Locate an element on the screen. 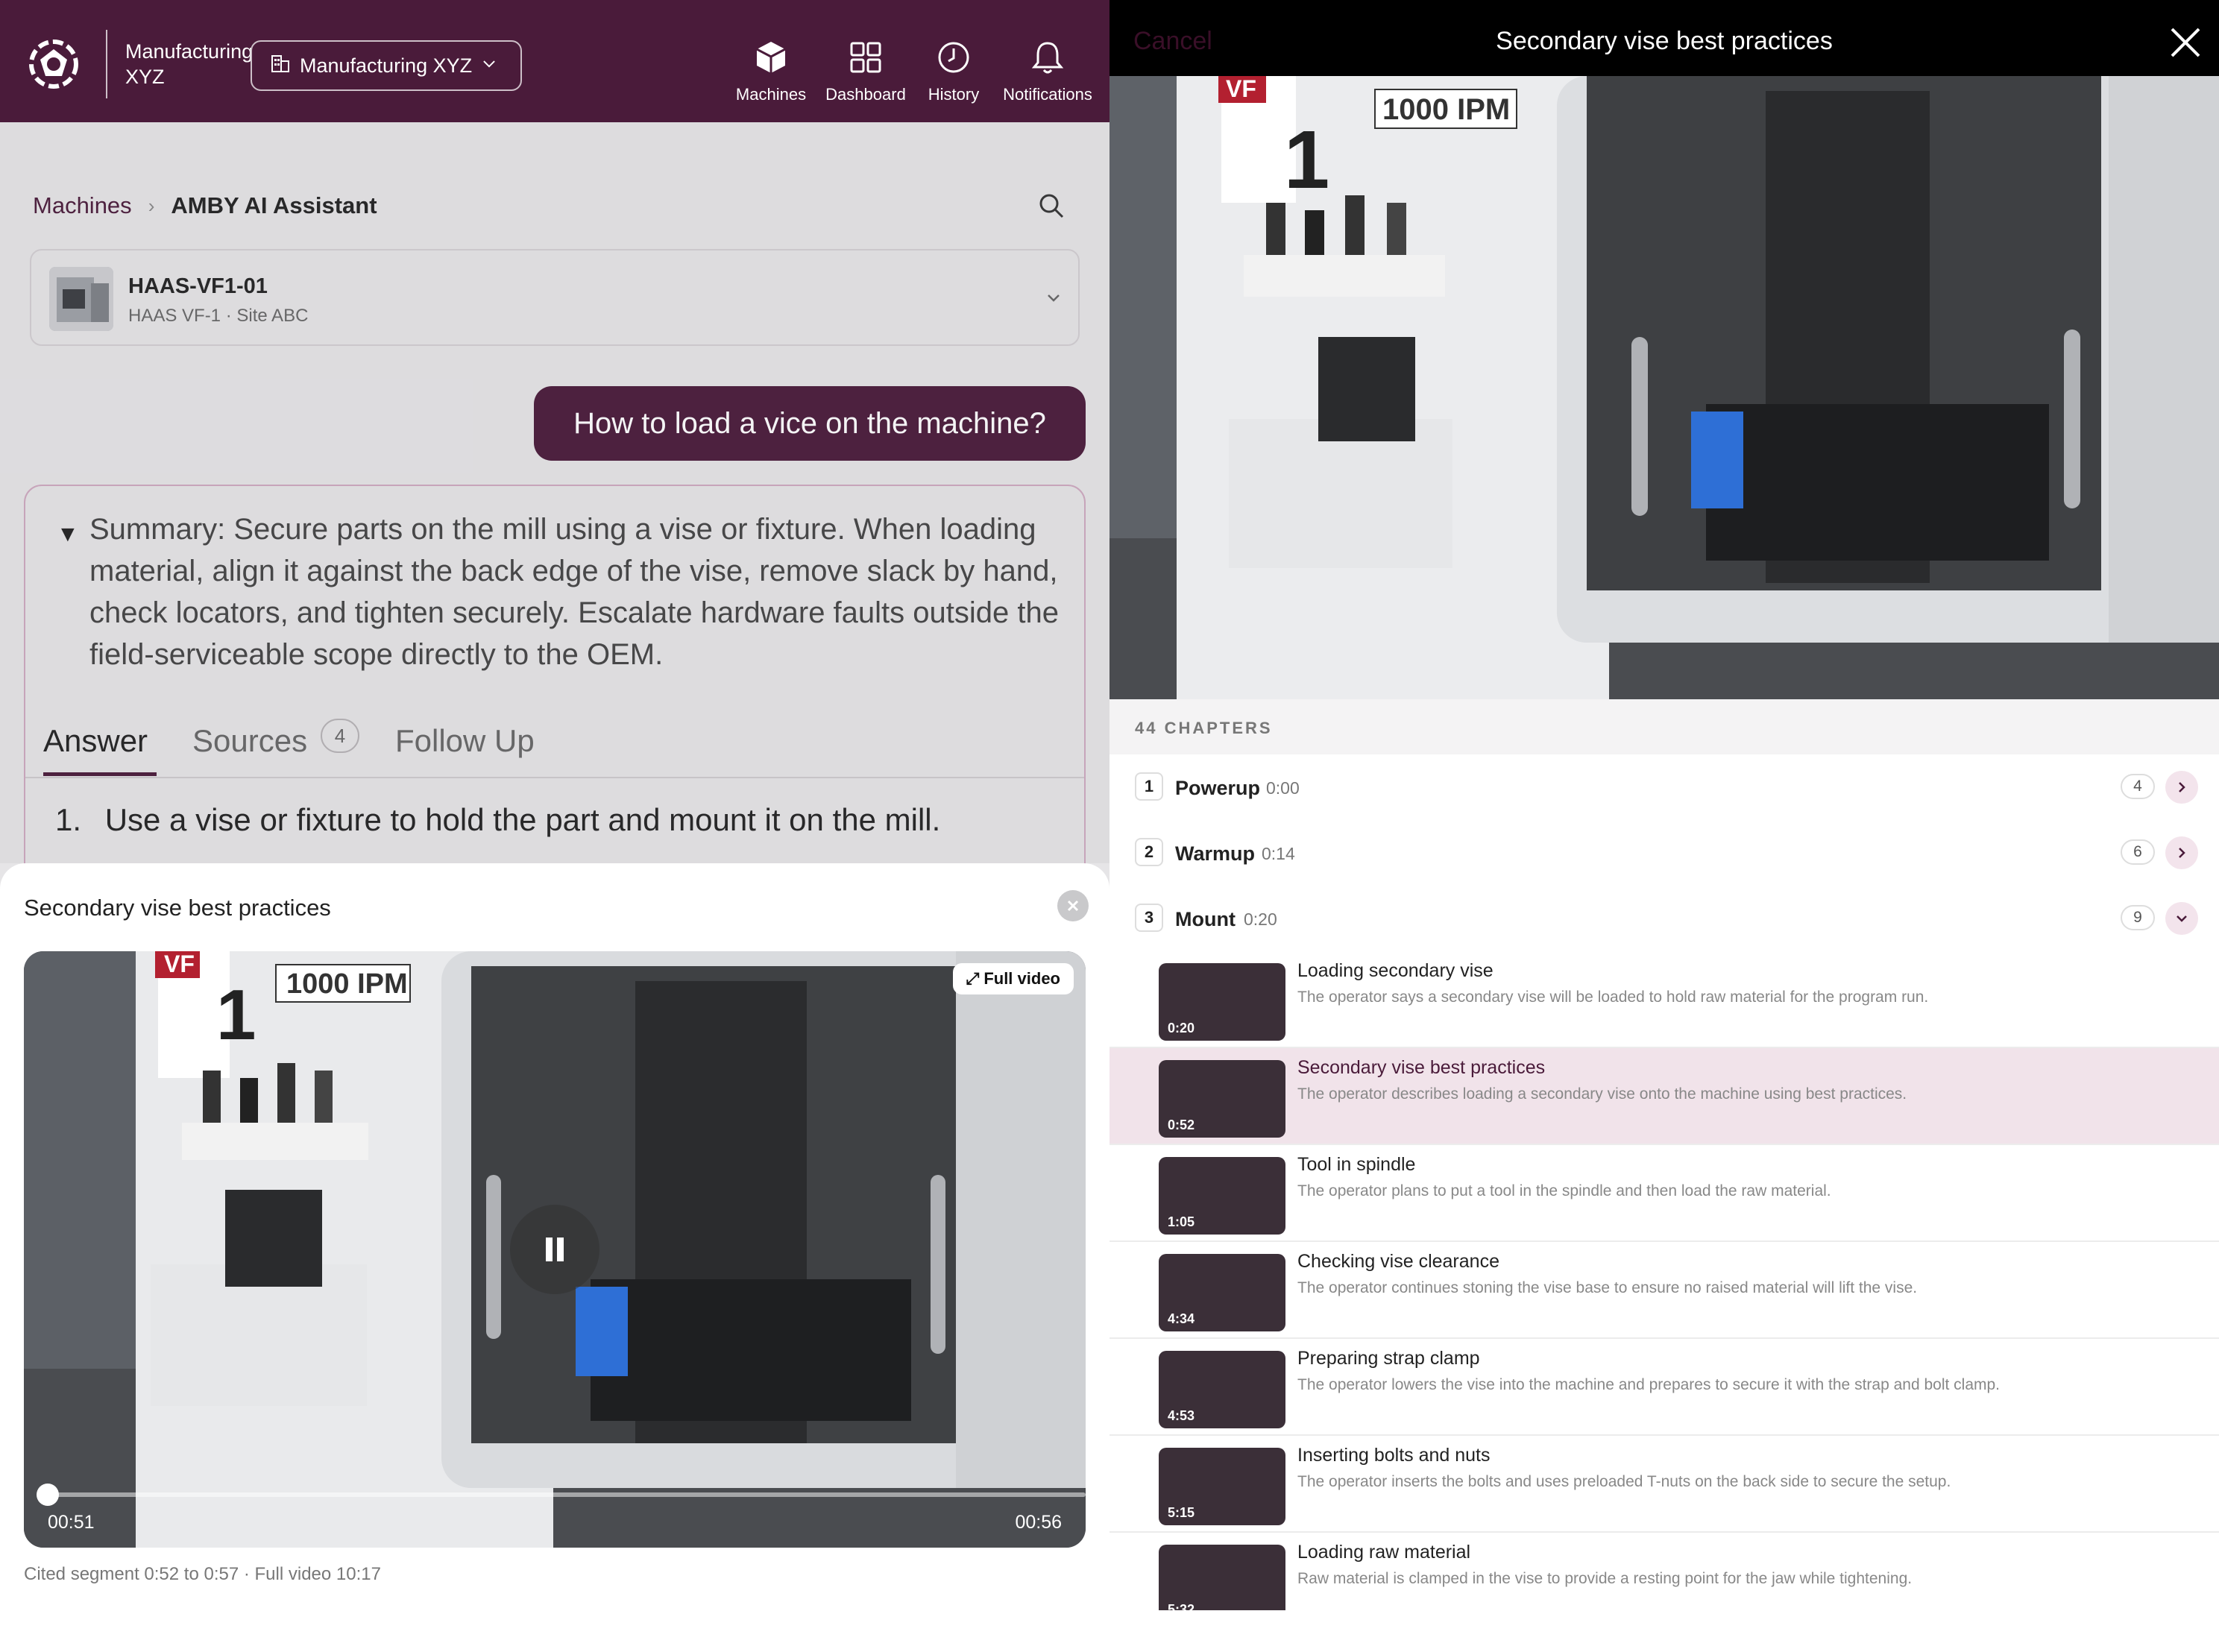  chapter-row-2: 2 Warmup 0:14 6 is located at coordinates (1664, 853).